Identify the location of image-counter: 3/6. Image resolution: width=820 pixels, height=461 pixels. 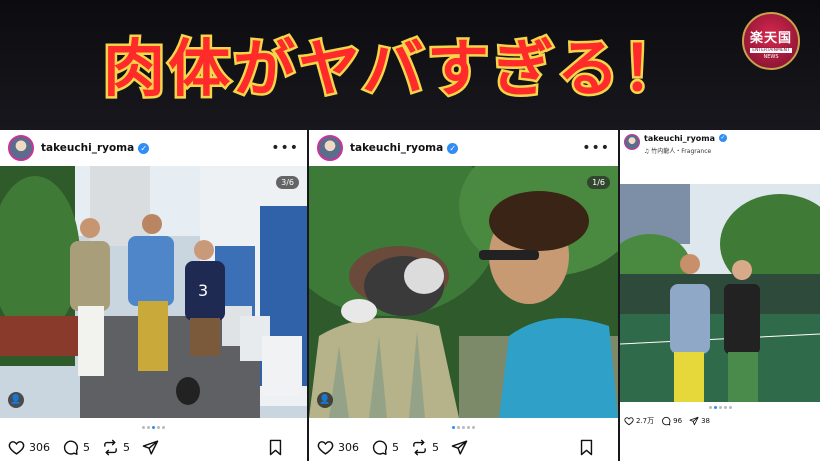
(287, 182).